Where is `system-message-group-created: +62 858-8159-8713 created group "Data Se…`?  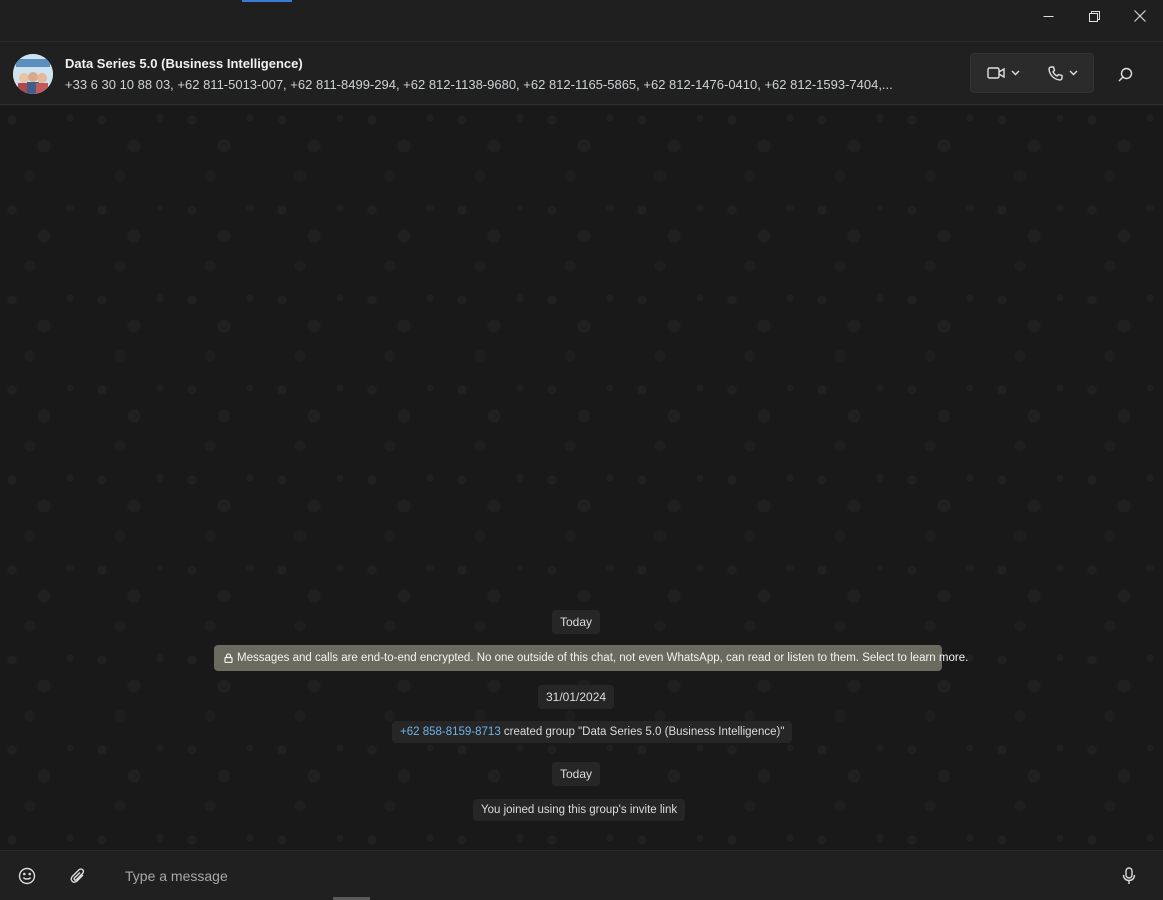
system-message-group-created: +62 858-8159-8713 created group "Data Se… is located at coordinates (592, 732).